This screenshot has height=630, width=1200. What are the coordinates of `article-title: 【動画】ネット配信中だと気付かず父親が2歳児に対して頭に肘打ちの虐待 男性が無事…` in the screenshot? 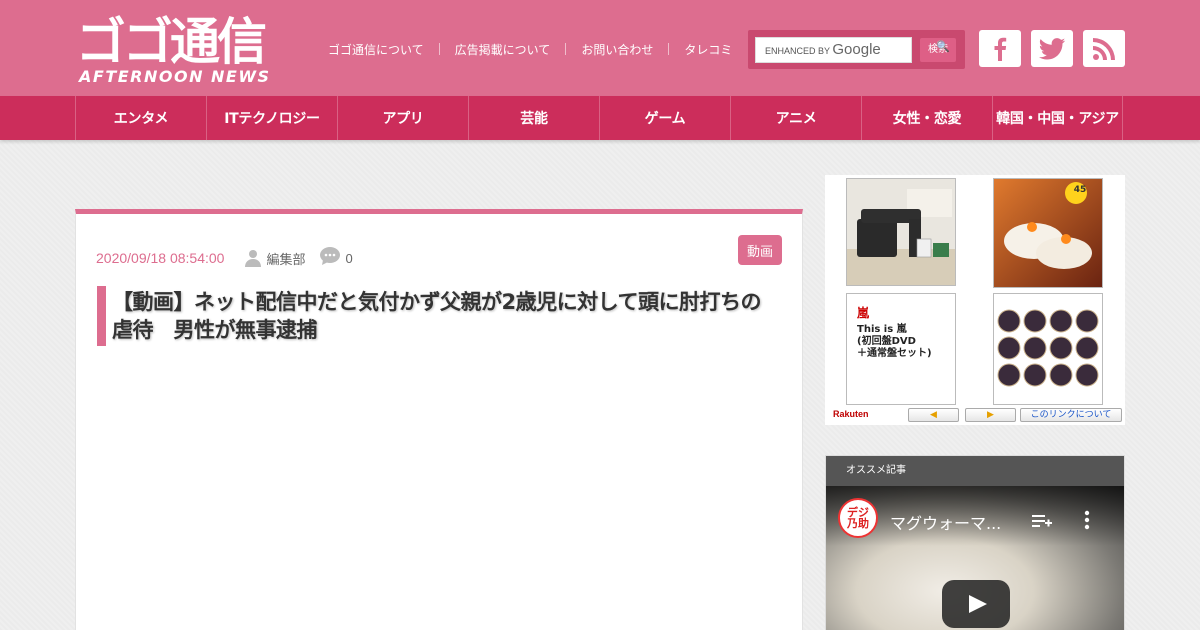 It's located at (436, 316).